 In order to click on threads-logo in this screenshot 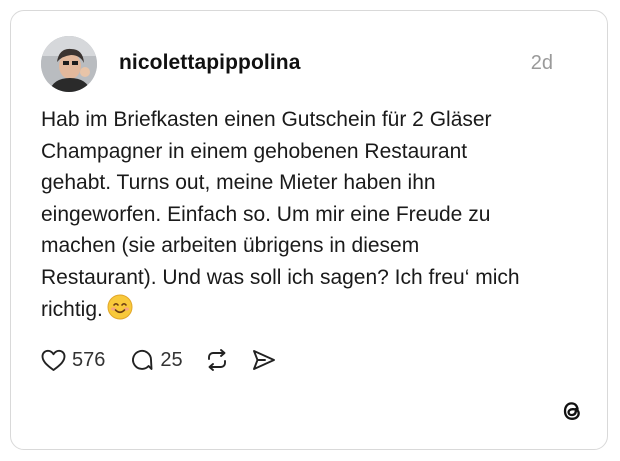, I will do `click(572, 411)`.